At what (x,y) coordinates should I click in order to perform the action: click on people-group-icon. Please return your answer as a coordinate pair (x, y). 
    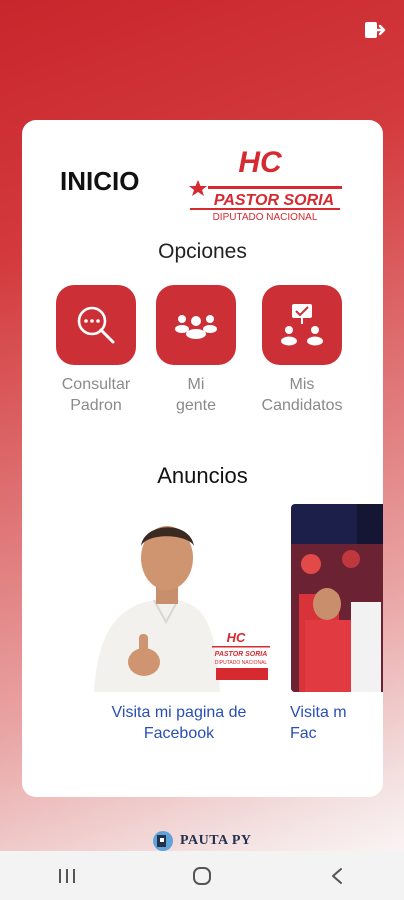
    Looking at the image, I should click on (196, 325).